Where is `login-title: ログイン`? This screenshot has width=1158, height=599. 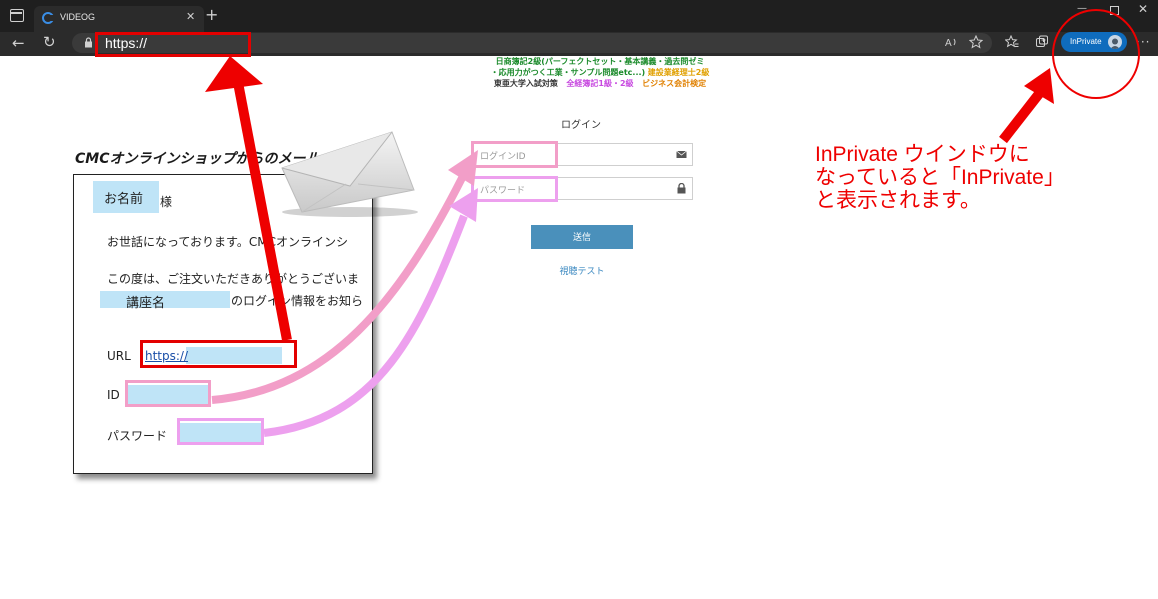 login-title: ログイン is located at coordinates (581, 125).